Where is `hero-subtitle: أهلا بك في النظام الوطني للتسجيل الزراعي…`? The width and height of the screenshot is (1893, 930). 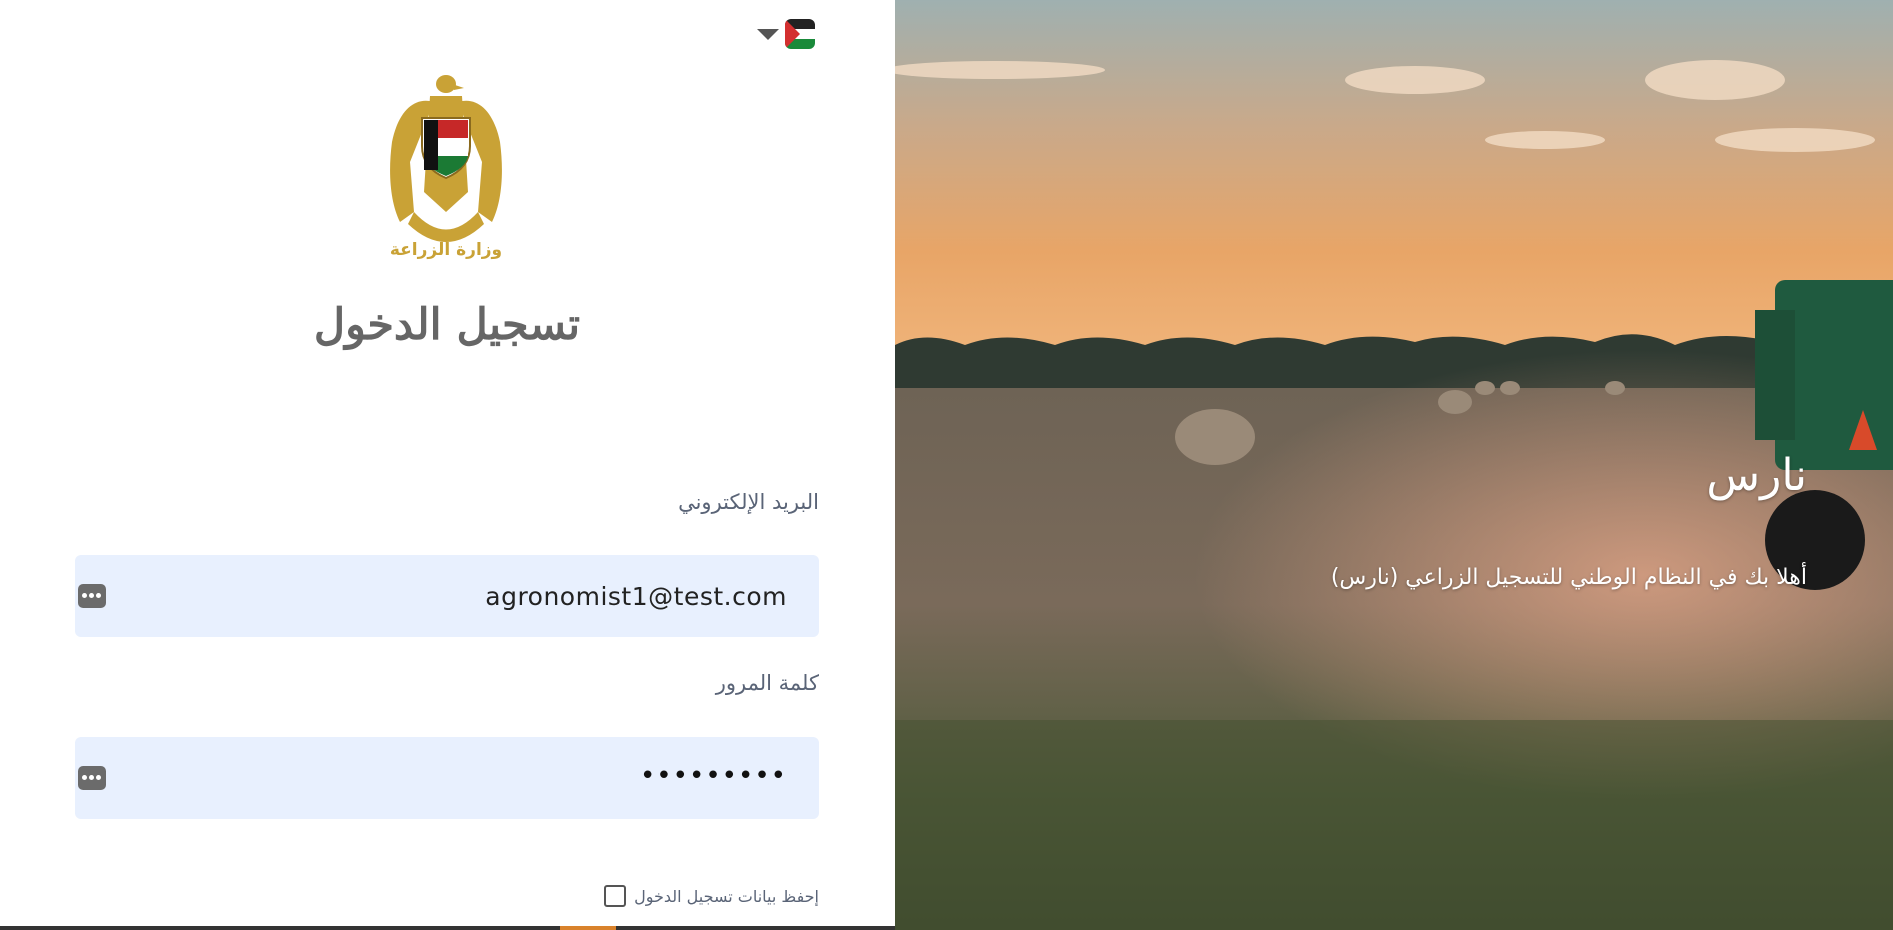
hero-subtitle: أهلا بك في النظام الوطني للتسجيل الزراعي… is located at coordinates (1568, 577).